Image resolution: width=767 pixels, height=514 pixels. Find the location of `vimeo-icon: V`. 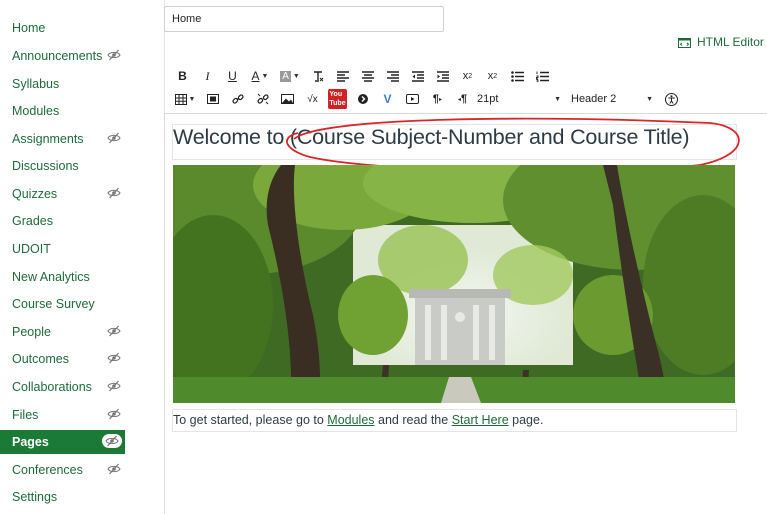

vimeo-icon: V is located at coordinates (387, 99).